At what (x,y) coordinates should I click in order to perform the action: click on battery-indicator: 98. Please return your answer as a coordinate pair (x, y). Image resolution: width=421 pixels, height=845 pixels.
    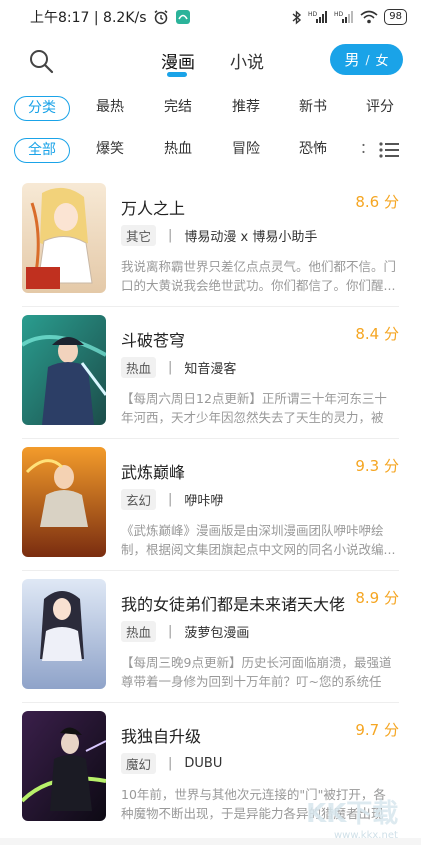
    Looking at the image, I should click on (395, 17).